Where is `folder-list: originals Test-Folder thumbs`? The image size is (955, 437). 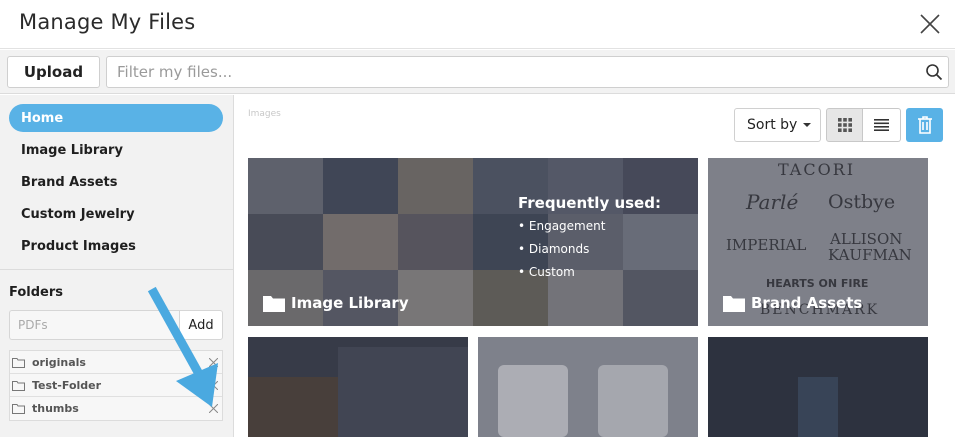 folder-list: originals Test-Folder thumbs is located at coordinates (116, 385).